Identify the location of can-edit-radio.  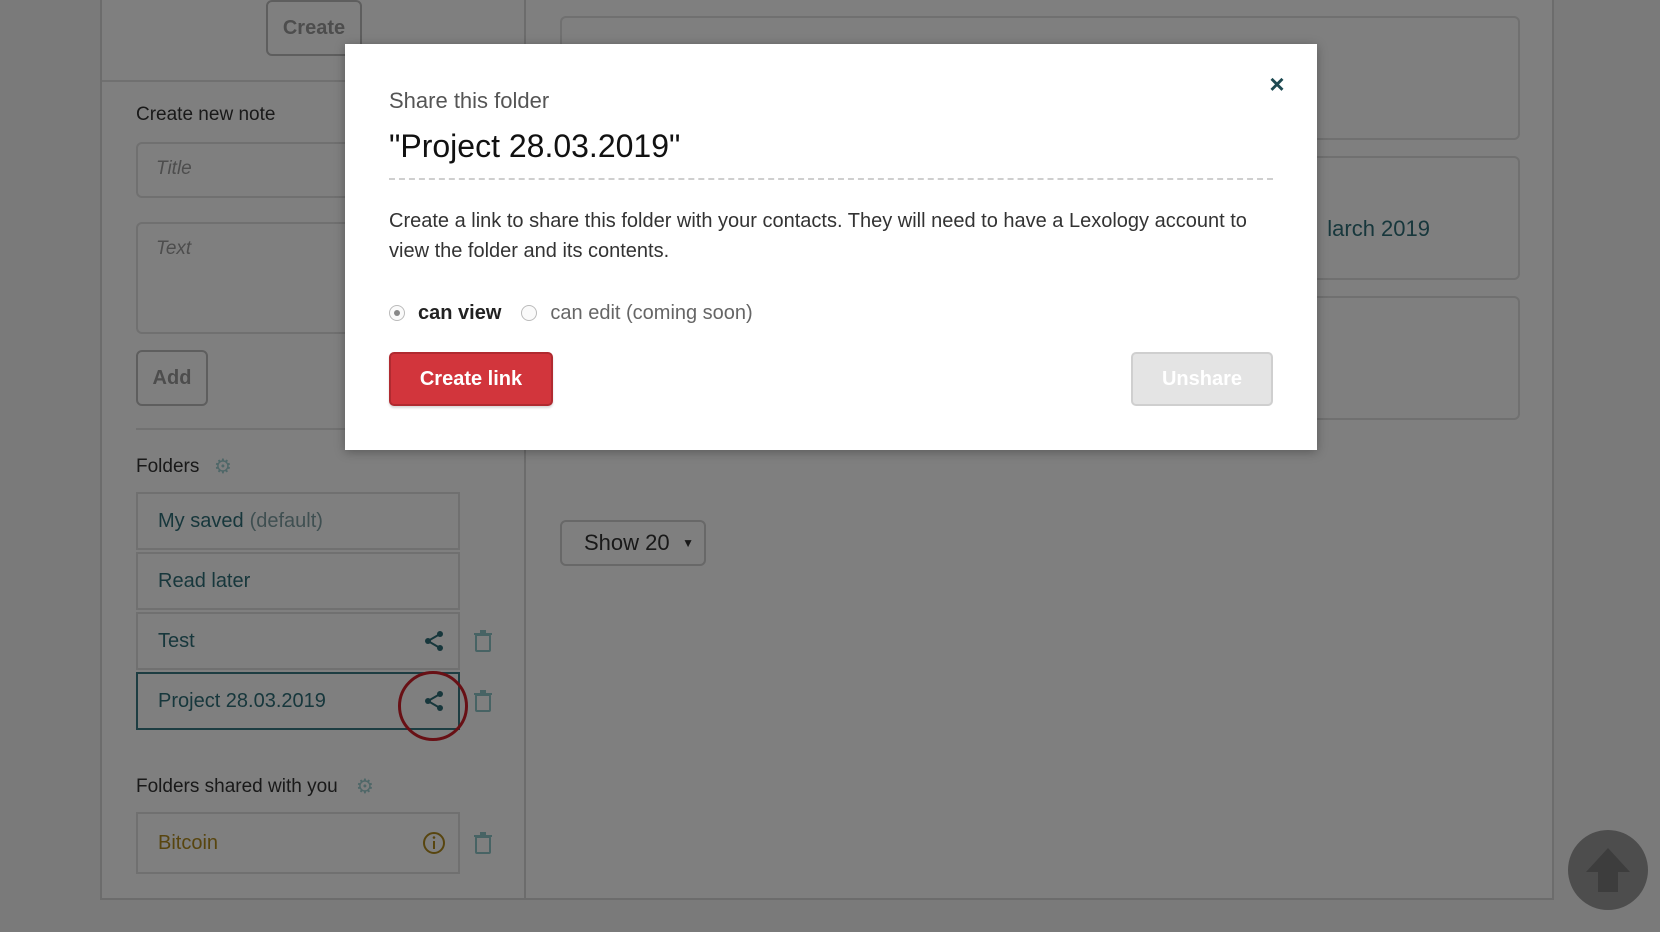
(529, 313).